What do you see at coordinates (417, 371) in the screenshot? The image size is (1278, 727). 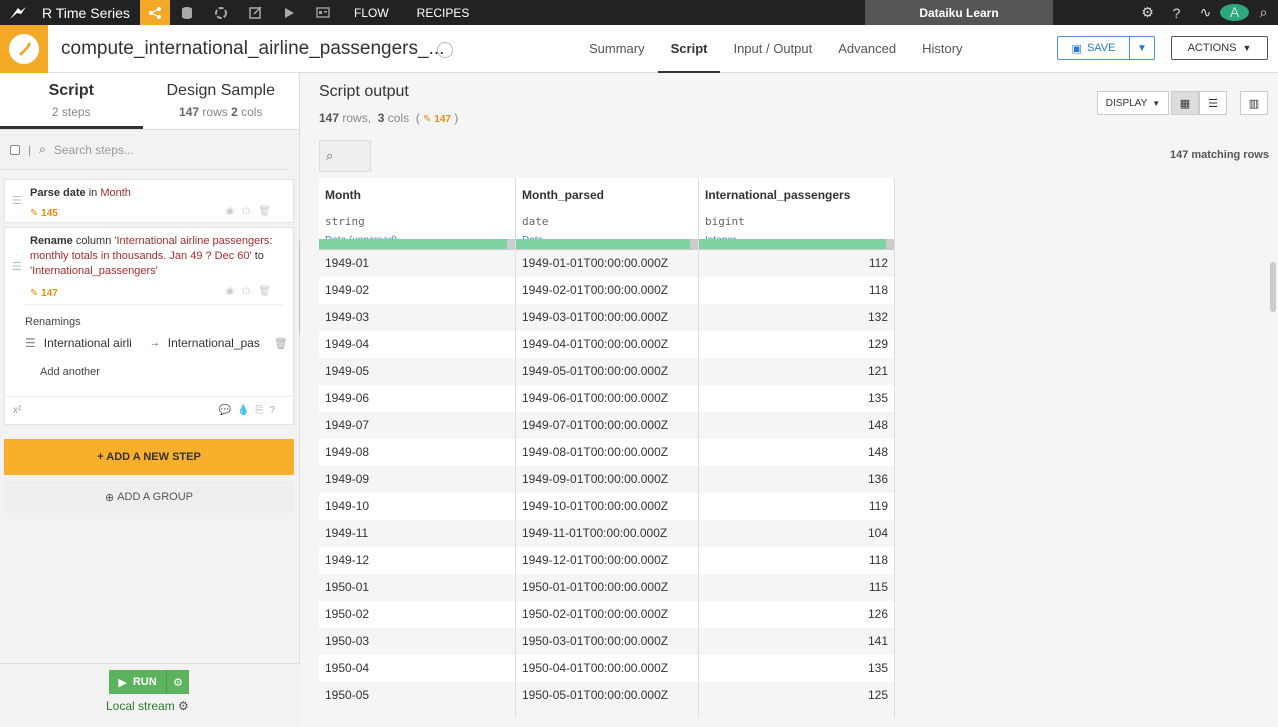 I see `table-cell: 1949-05` at bounding box center [417, 371].